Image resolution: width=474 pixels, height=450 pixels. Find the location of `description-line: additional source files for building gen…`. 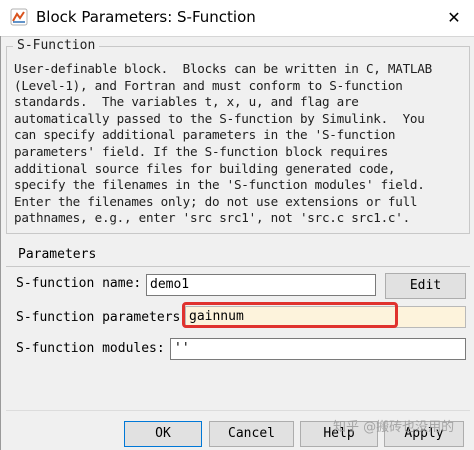

description-line: additional source files for building gen… is located at coordinates (205, 168).